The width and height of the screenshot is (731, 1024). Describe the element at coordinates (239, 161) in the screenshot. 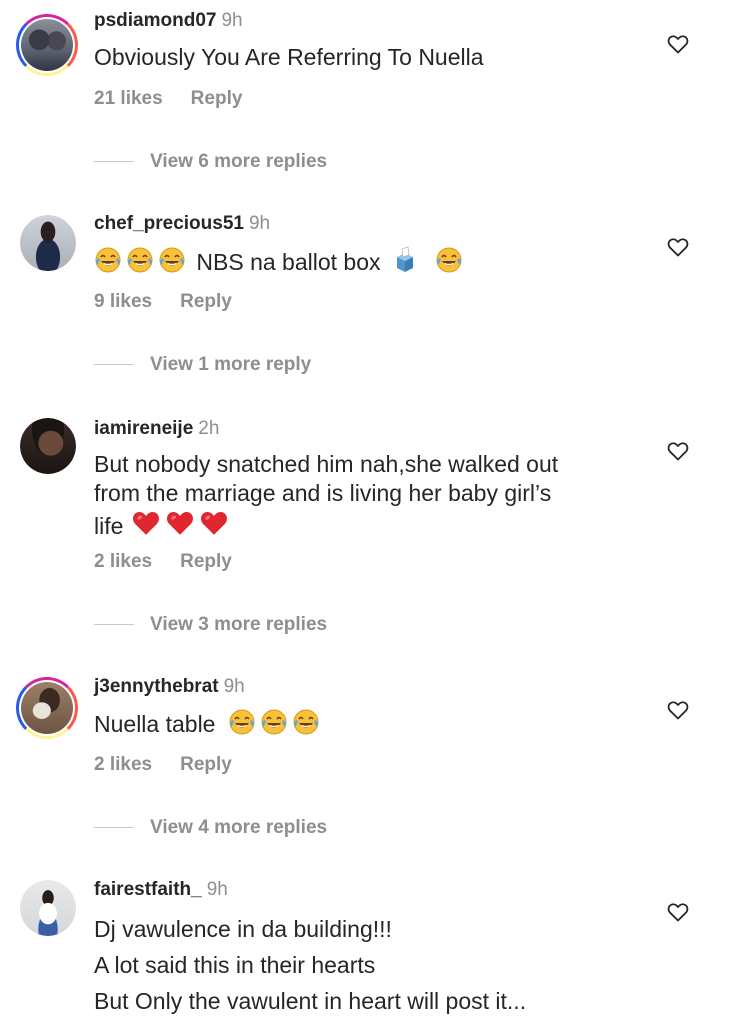

I see `view-more-replies-label: View 6 more replies` at that location.